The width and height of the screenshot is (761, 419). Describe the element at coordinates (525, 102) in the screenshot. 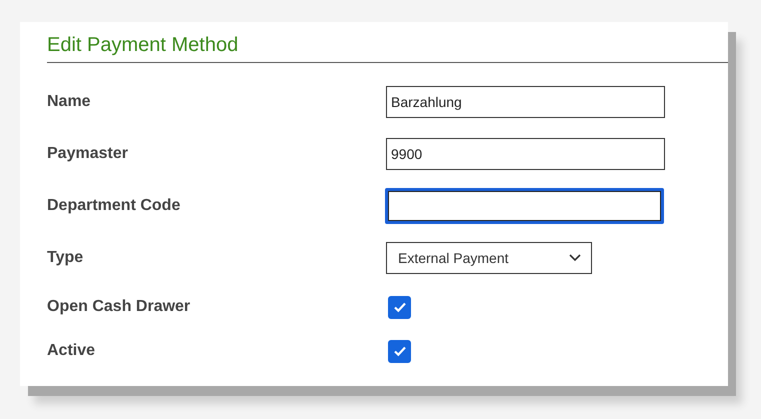

I see `input-field: Barzahlung` at that location.